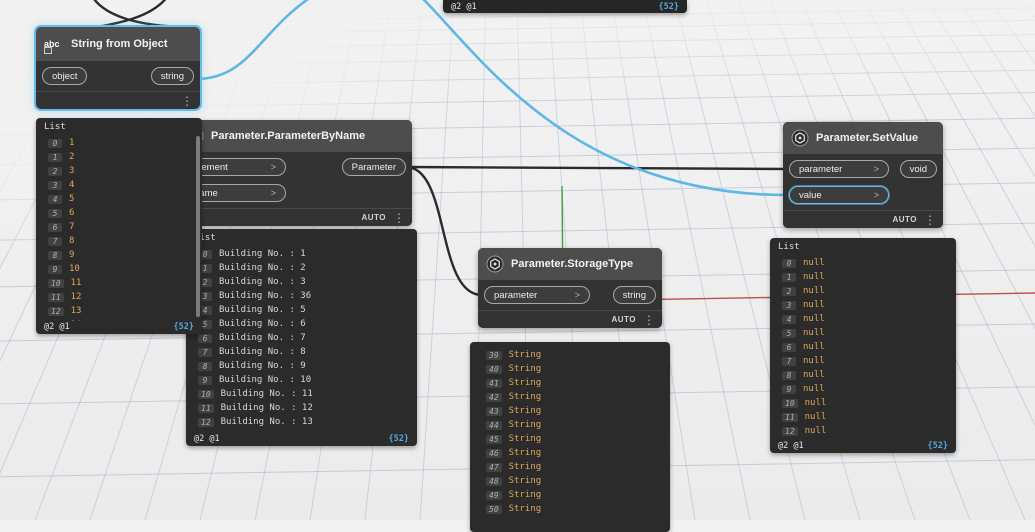 Image resolution: width=1035 pixels, height=532 pixels. What do you see at coordinates (118, 68) in the screenshot?
I see `node-string-from-object: abc String from Object object string ⋮` at bounding box center [118, 68].